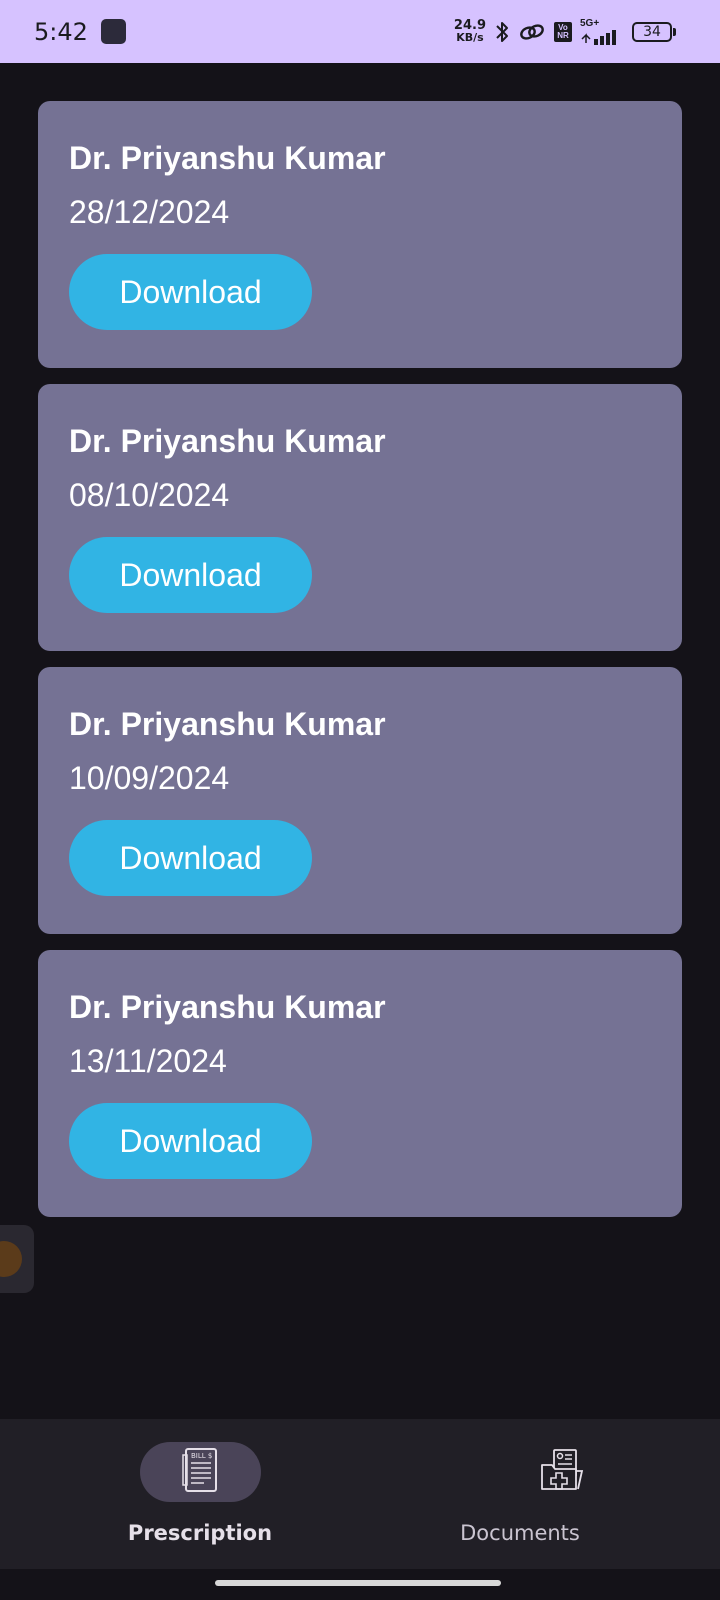 Image resolution: width=720 pixels, height=1600 pixels. Describe the element at coordinates (563, 35) in the screenshot. I see `volte-bottom-text: NR` at that location.